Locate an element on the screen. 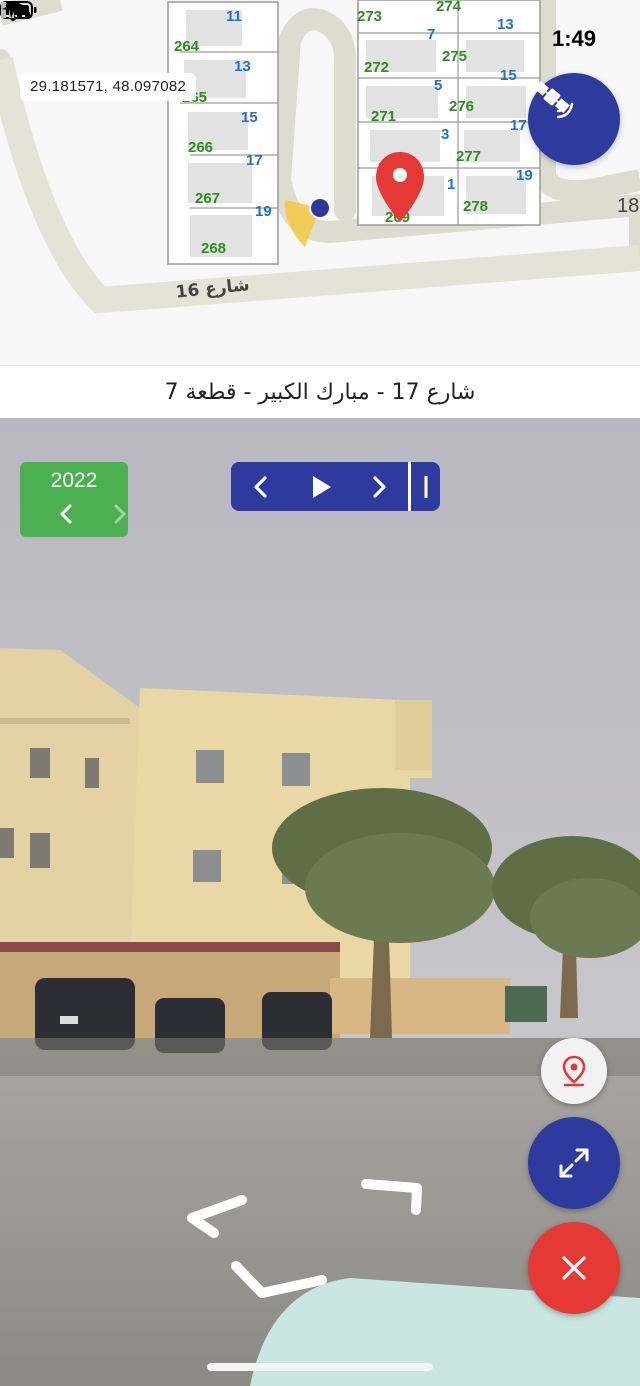 The height and width of the screenshot is (1386, 640). status-time: 1:49 is located at coordinates (573, 38).